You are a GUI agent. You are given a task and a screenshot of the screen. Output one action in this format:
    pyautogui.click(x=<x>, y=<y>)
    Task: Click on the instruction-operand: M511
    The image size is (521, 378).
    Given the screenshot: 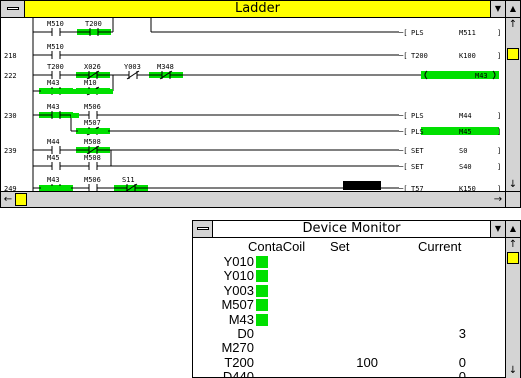 What is the action you would take?
    pyautogui.click(x=467, y=33)
    